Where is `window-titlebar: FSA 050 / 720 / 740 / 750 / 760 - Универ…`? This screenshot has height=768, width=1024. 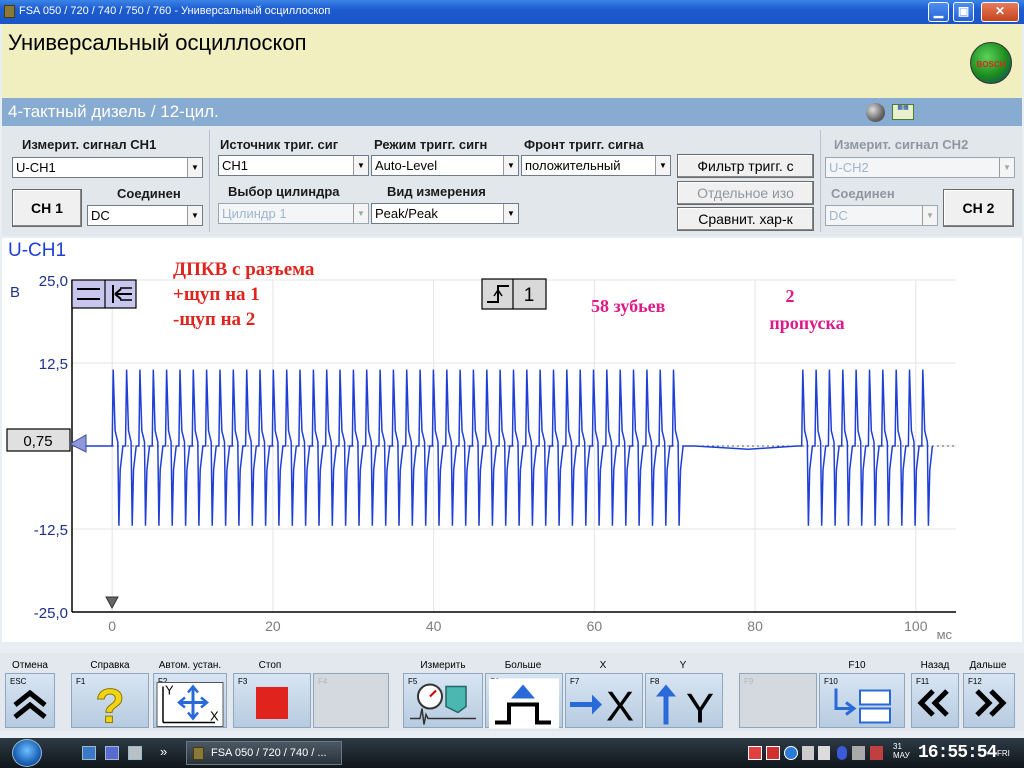
window-titlebar: FSA 050 / 720 / 740 / 750 / 760 - Универ… is located at coordinates (512, 12).